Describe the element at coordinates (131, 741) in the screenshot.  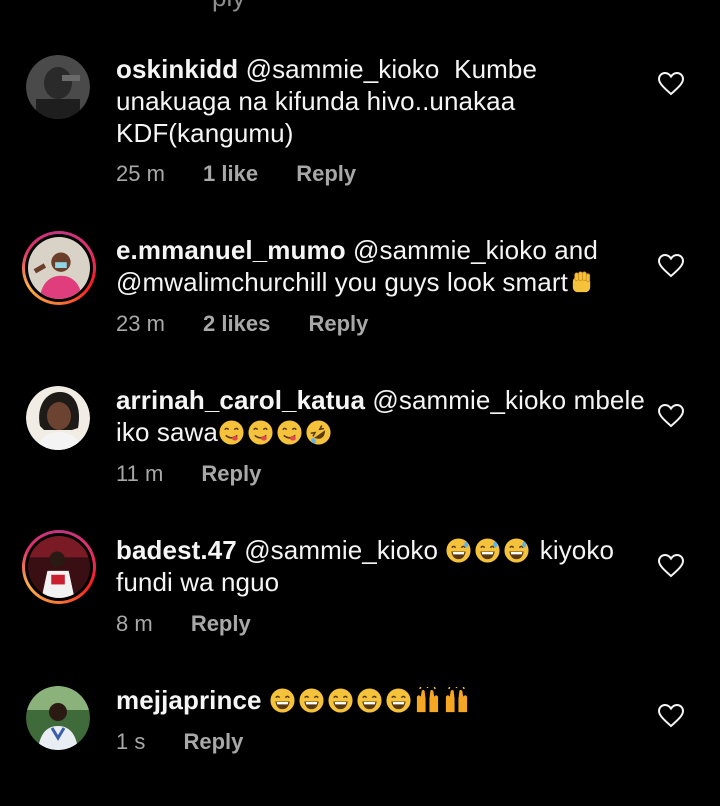
I see `comment-time: 1 s` at that location.